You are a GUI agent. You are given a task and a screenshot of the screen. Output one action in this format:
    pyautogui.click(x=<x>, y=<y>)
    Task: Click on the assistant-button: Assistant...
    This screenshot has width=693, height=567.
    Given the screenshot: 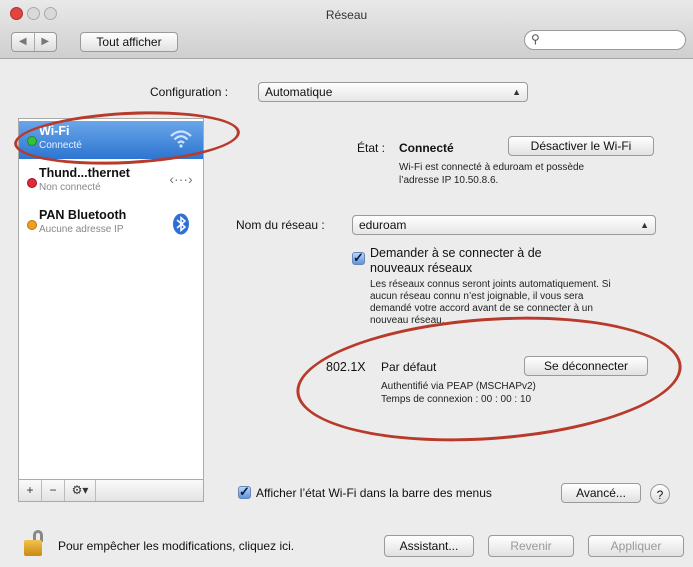 What is the action you would take?
    pyautogui.click(x=429, y=546)
    